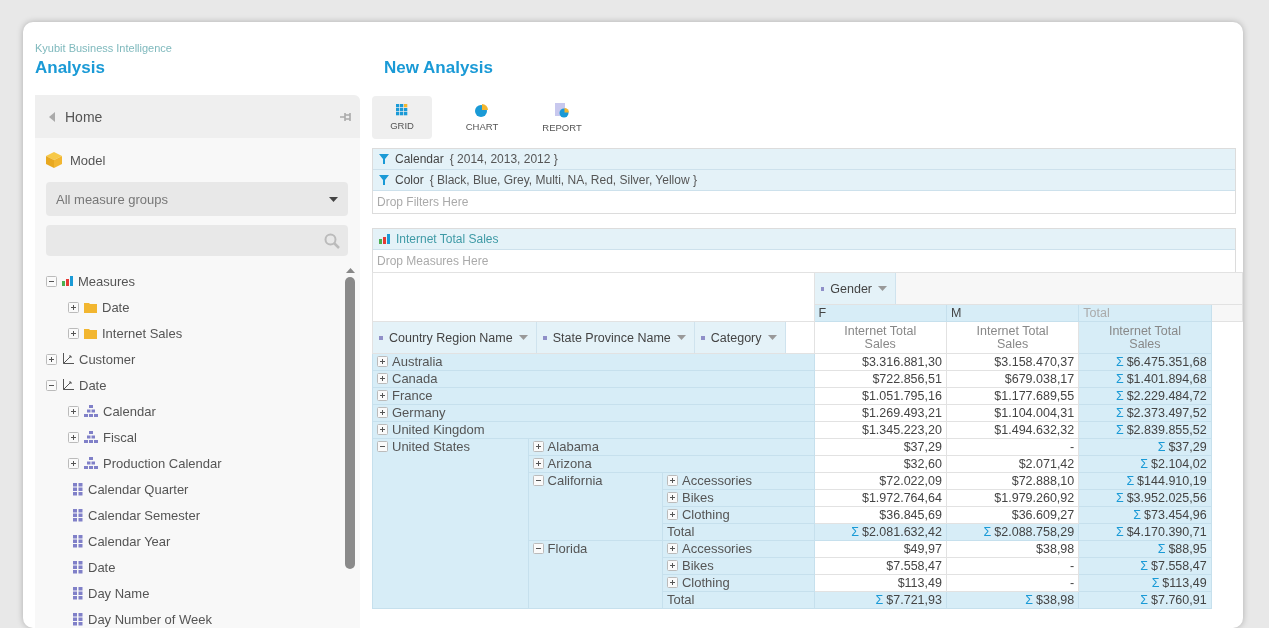 The height and width of the screenshot is (628, 1269). I want to click on value-cell: $3.316.881,30, so click(901, 362).